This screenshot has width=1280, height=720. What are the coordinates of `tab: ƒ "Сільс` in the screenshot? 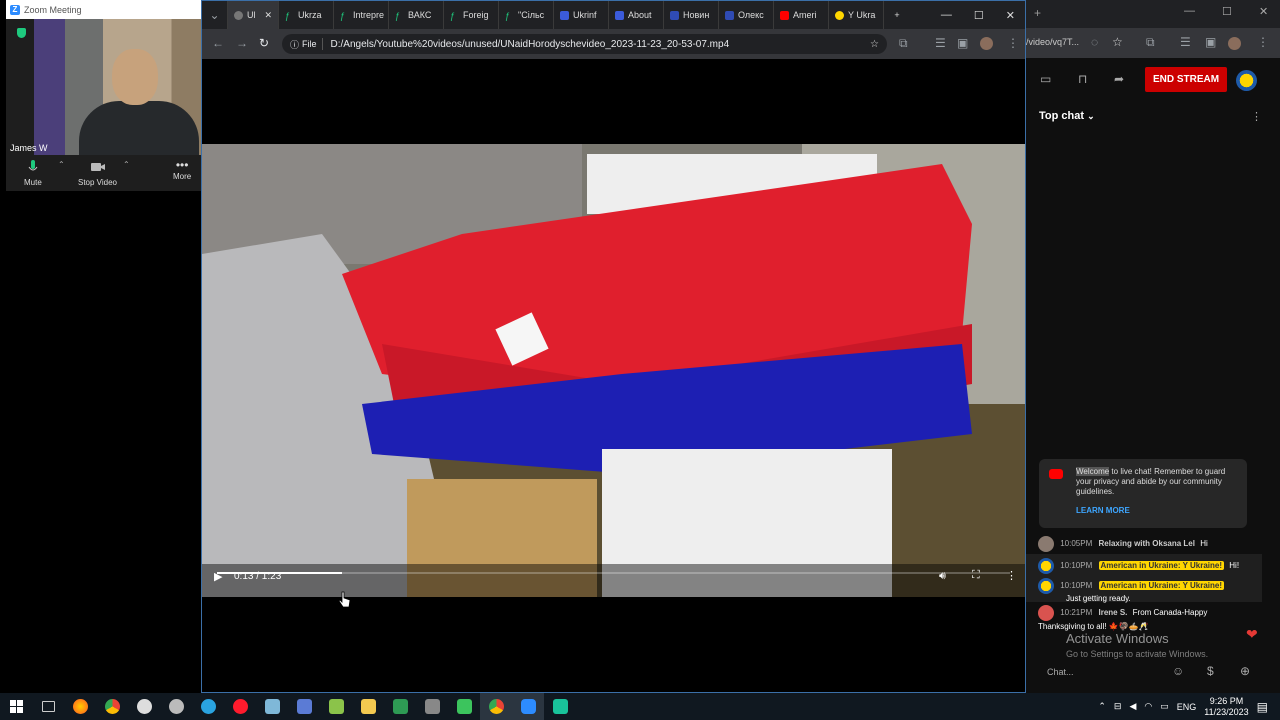 It's located at (526, 15).